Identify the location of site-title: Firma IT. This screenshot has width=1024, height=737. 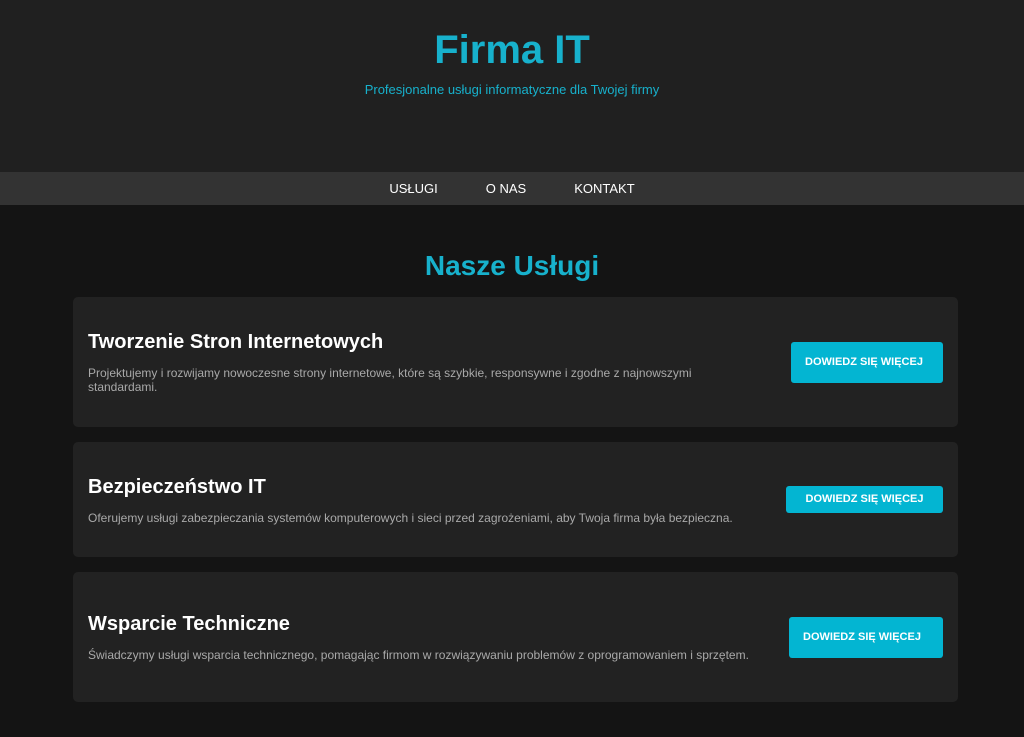
(512, 50).